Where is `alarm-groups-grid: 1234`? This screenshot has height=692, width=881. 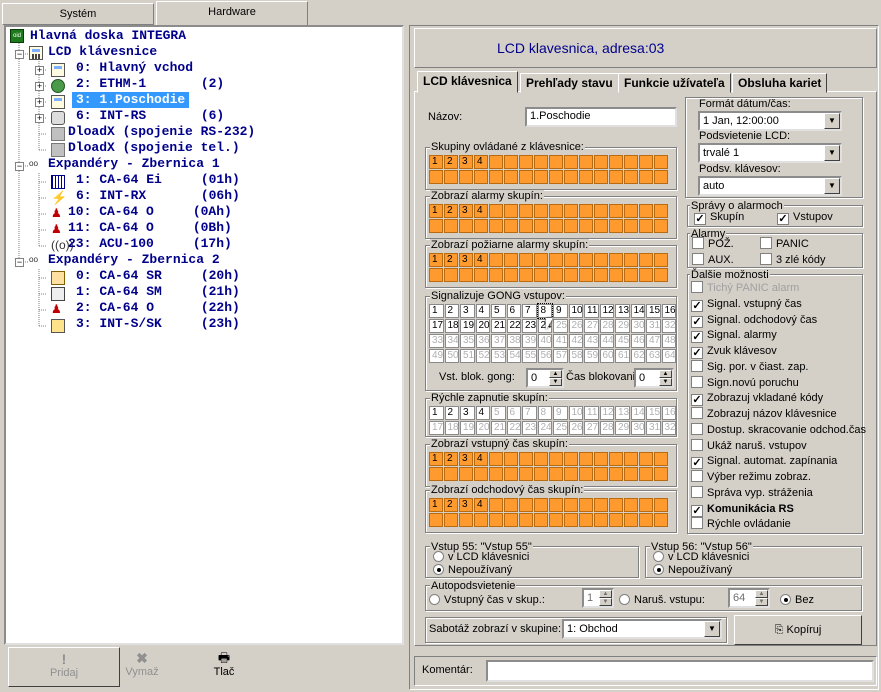 alarm-groups-grid: 1234 is located at coordinates (548, 218).